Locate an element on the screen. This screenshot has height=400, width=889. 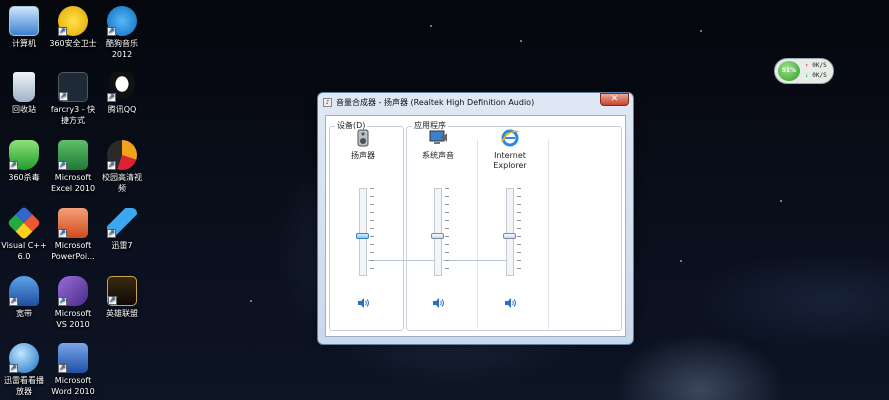
word-icon is located at coordinates (73, 358).